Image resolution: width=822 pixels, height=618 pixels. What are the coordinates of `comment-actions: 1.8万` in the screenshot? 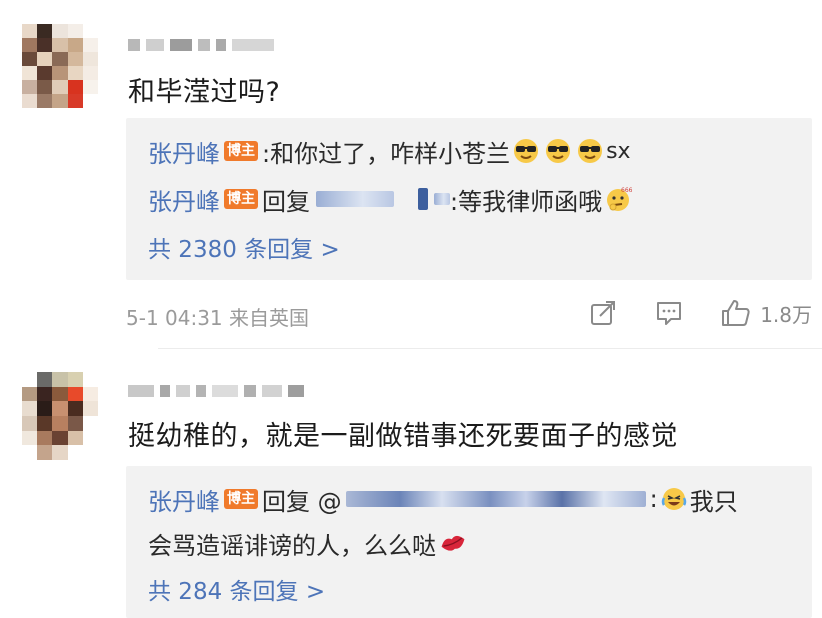 It's located at (682, 313).